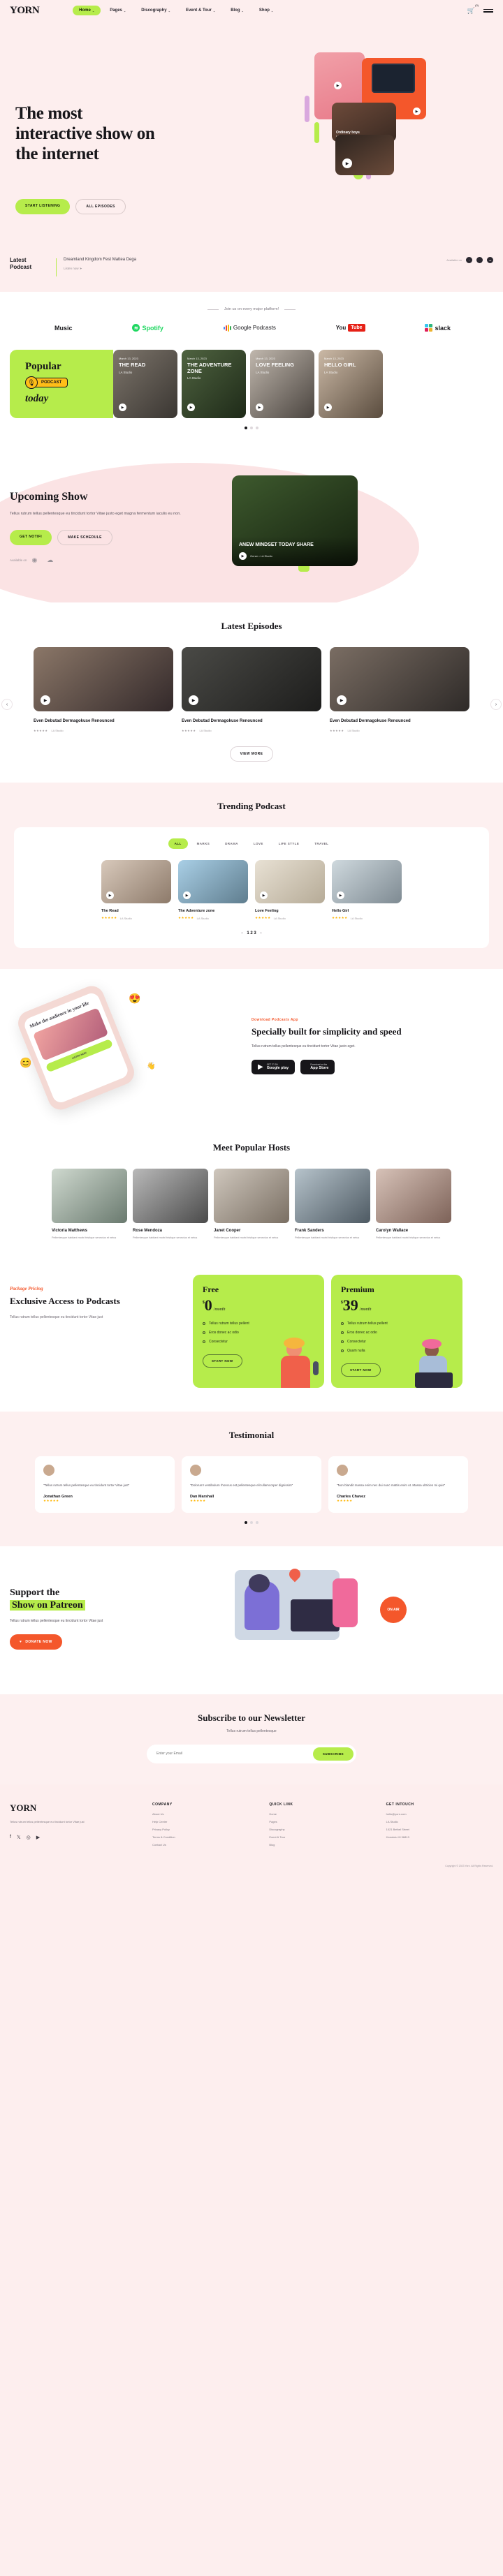  Describe the element at coordinates (38, 1837) in the screenshot. I see `youtube-icon: ▶` at that location.